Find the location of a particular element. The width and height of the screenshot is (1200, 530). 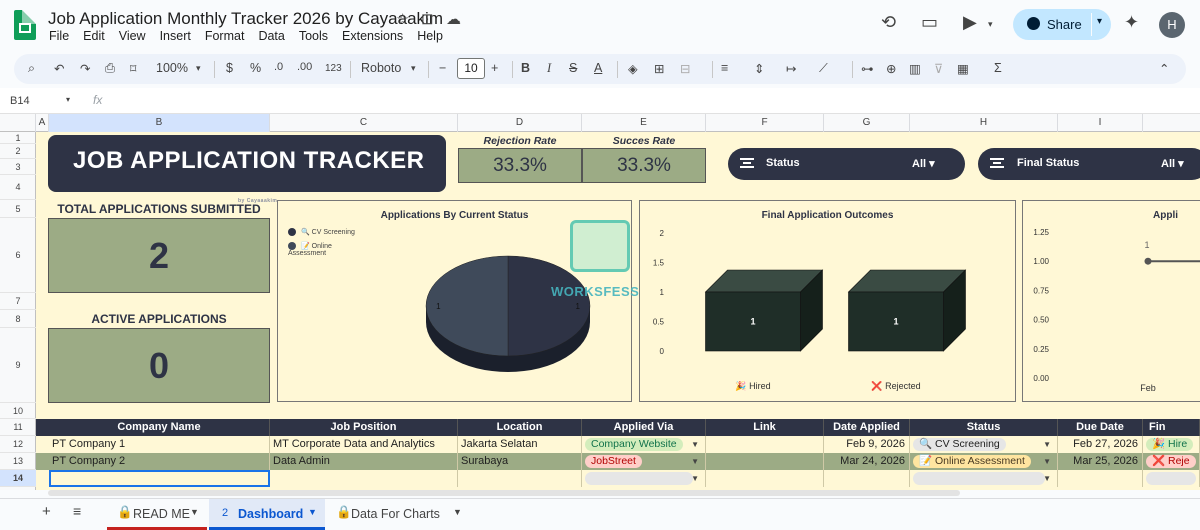

status-cell: ▼ is located at coordinates (984, 478).